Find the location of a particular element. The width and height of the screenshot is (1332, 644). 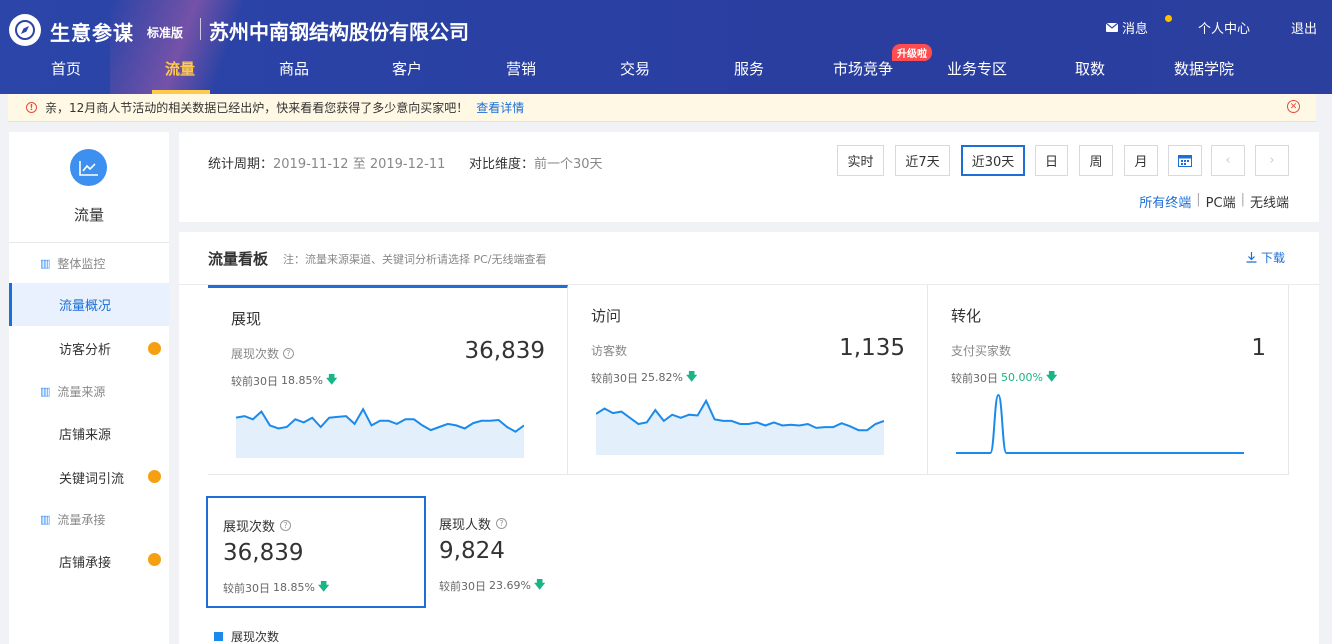

nav-home: 首页 is located at coordinates (66, 68).